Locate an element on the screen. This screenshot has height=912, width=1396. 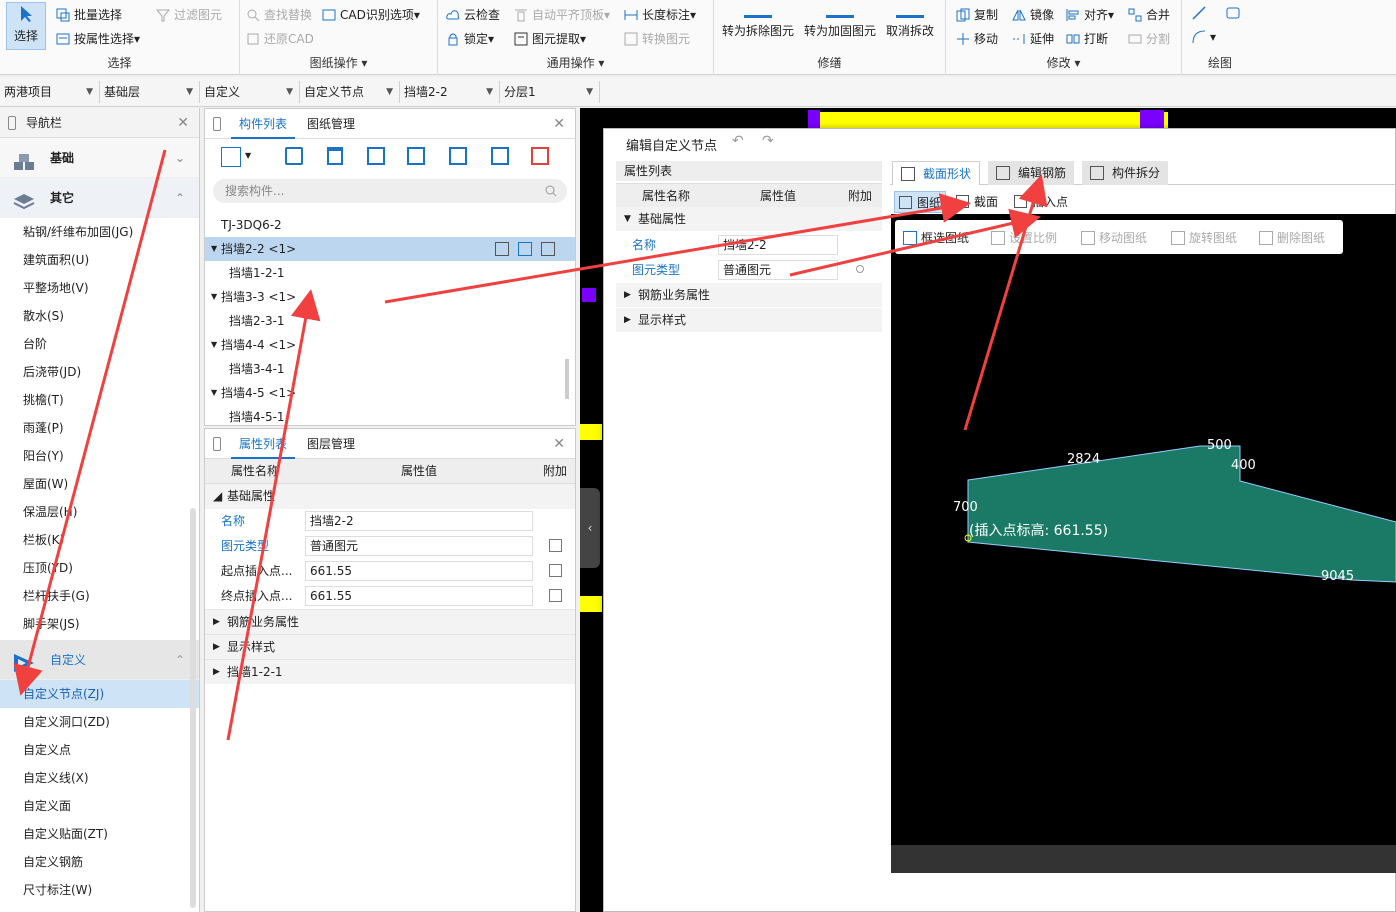
dialog-subtab: 图纸 is located at coordinates (920, 202).